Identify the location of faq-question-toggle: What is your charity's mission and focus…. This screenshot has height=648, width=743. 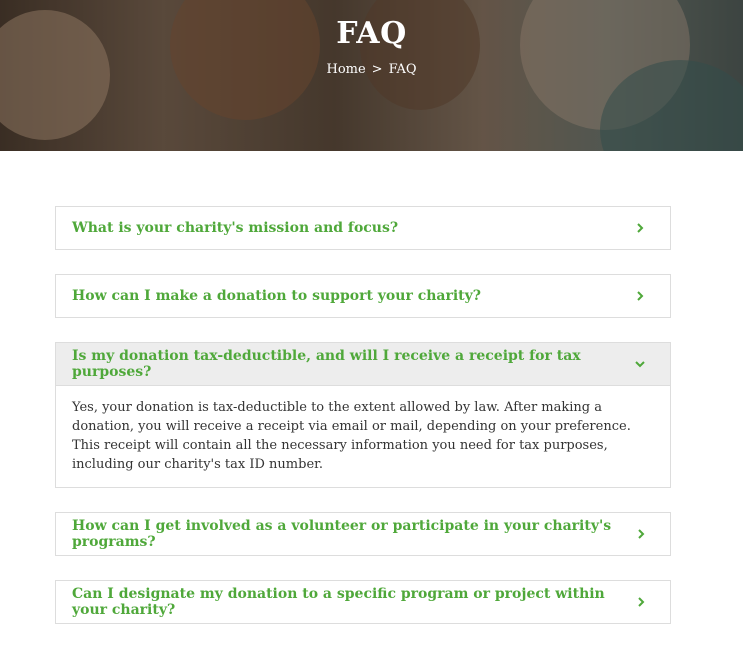
(363, 228).